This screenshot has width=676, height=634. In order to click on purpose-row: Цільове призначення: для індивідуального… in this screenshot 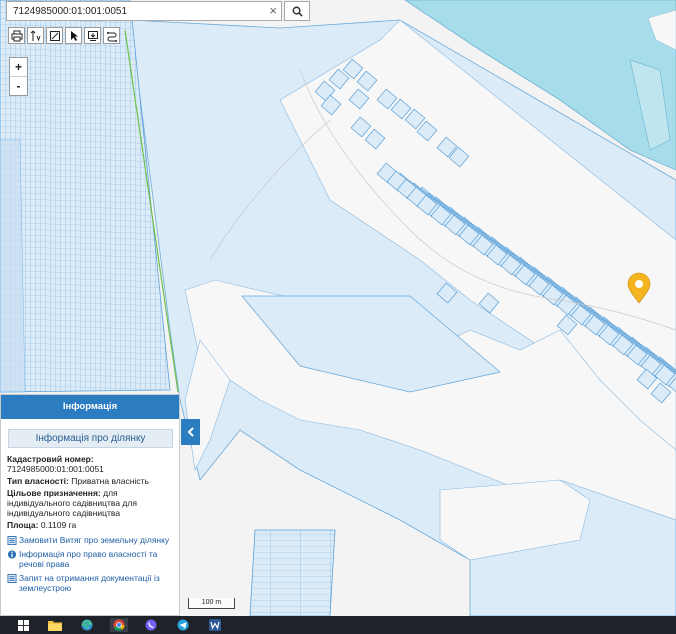, I will do `click(90, 503)`.